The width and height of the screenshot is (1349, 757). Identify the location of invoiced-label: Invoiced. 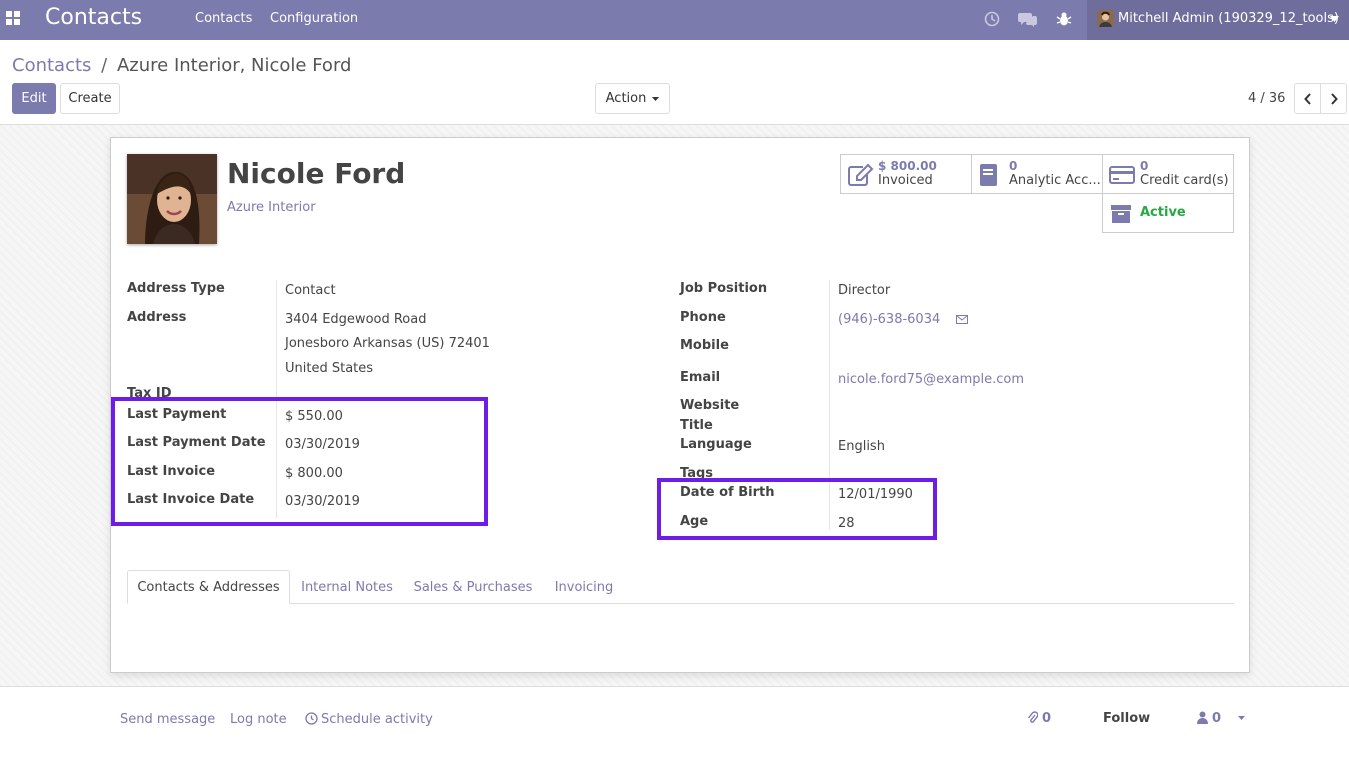
(905, 180).